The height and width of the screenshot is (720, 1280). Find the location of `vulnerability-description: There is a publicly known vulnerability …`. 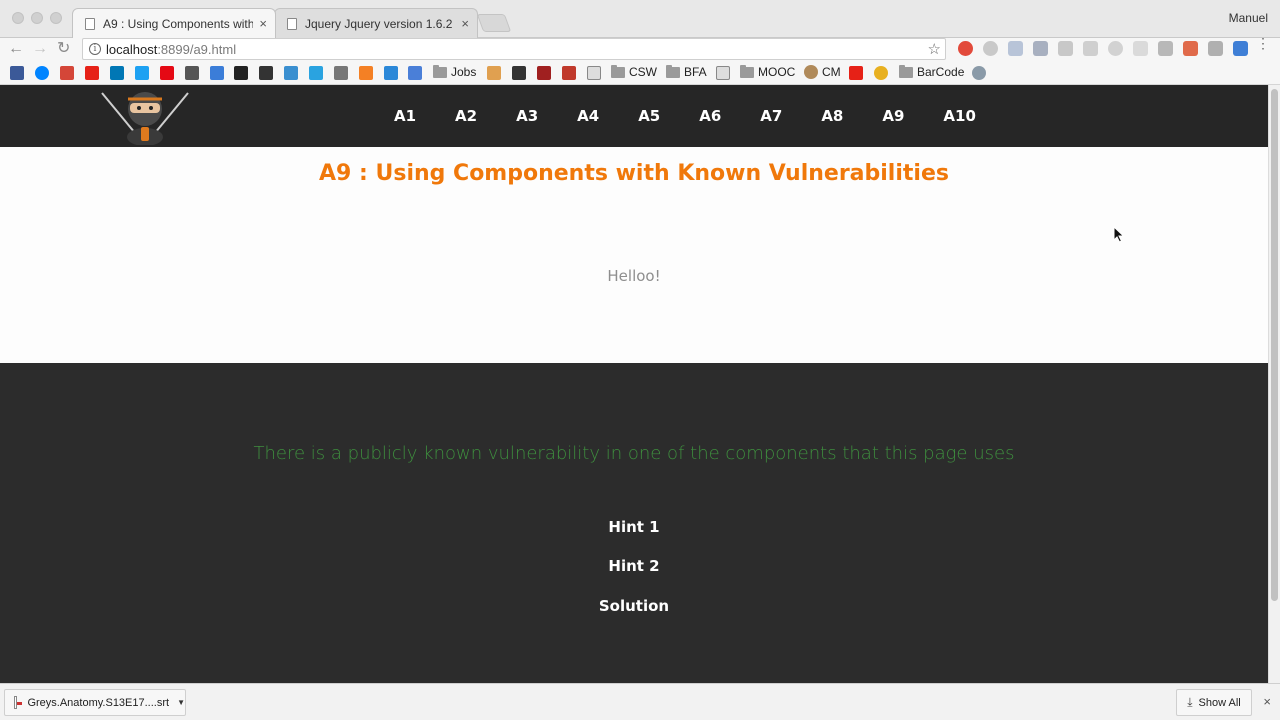

vulnerability-description: There is a publicly known vulnerability … is located at coordinates (634, 453).